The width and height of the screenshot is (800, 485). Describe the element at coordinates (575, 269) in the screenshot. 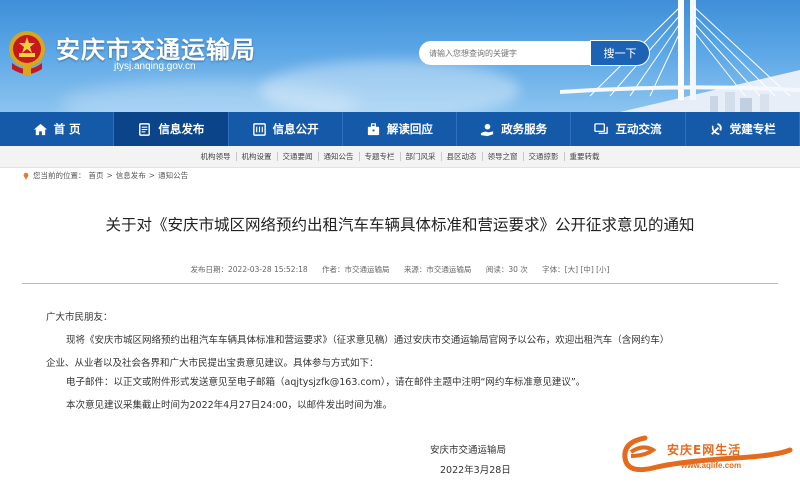

I see `font-size-control: 字体：[大] [中] [小]` at that location.